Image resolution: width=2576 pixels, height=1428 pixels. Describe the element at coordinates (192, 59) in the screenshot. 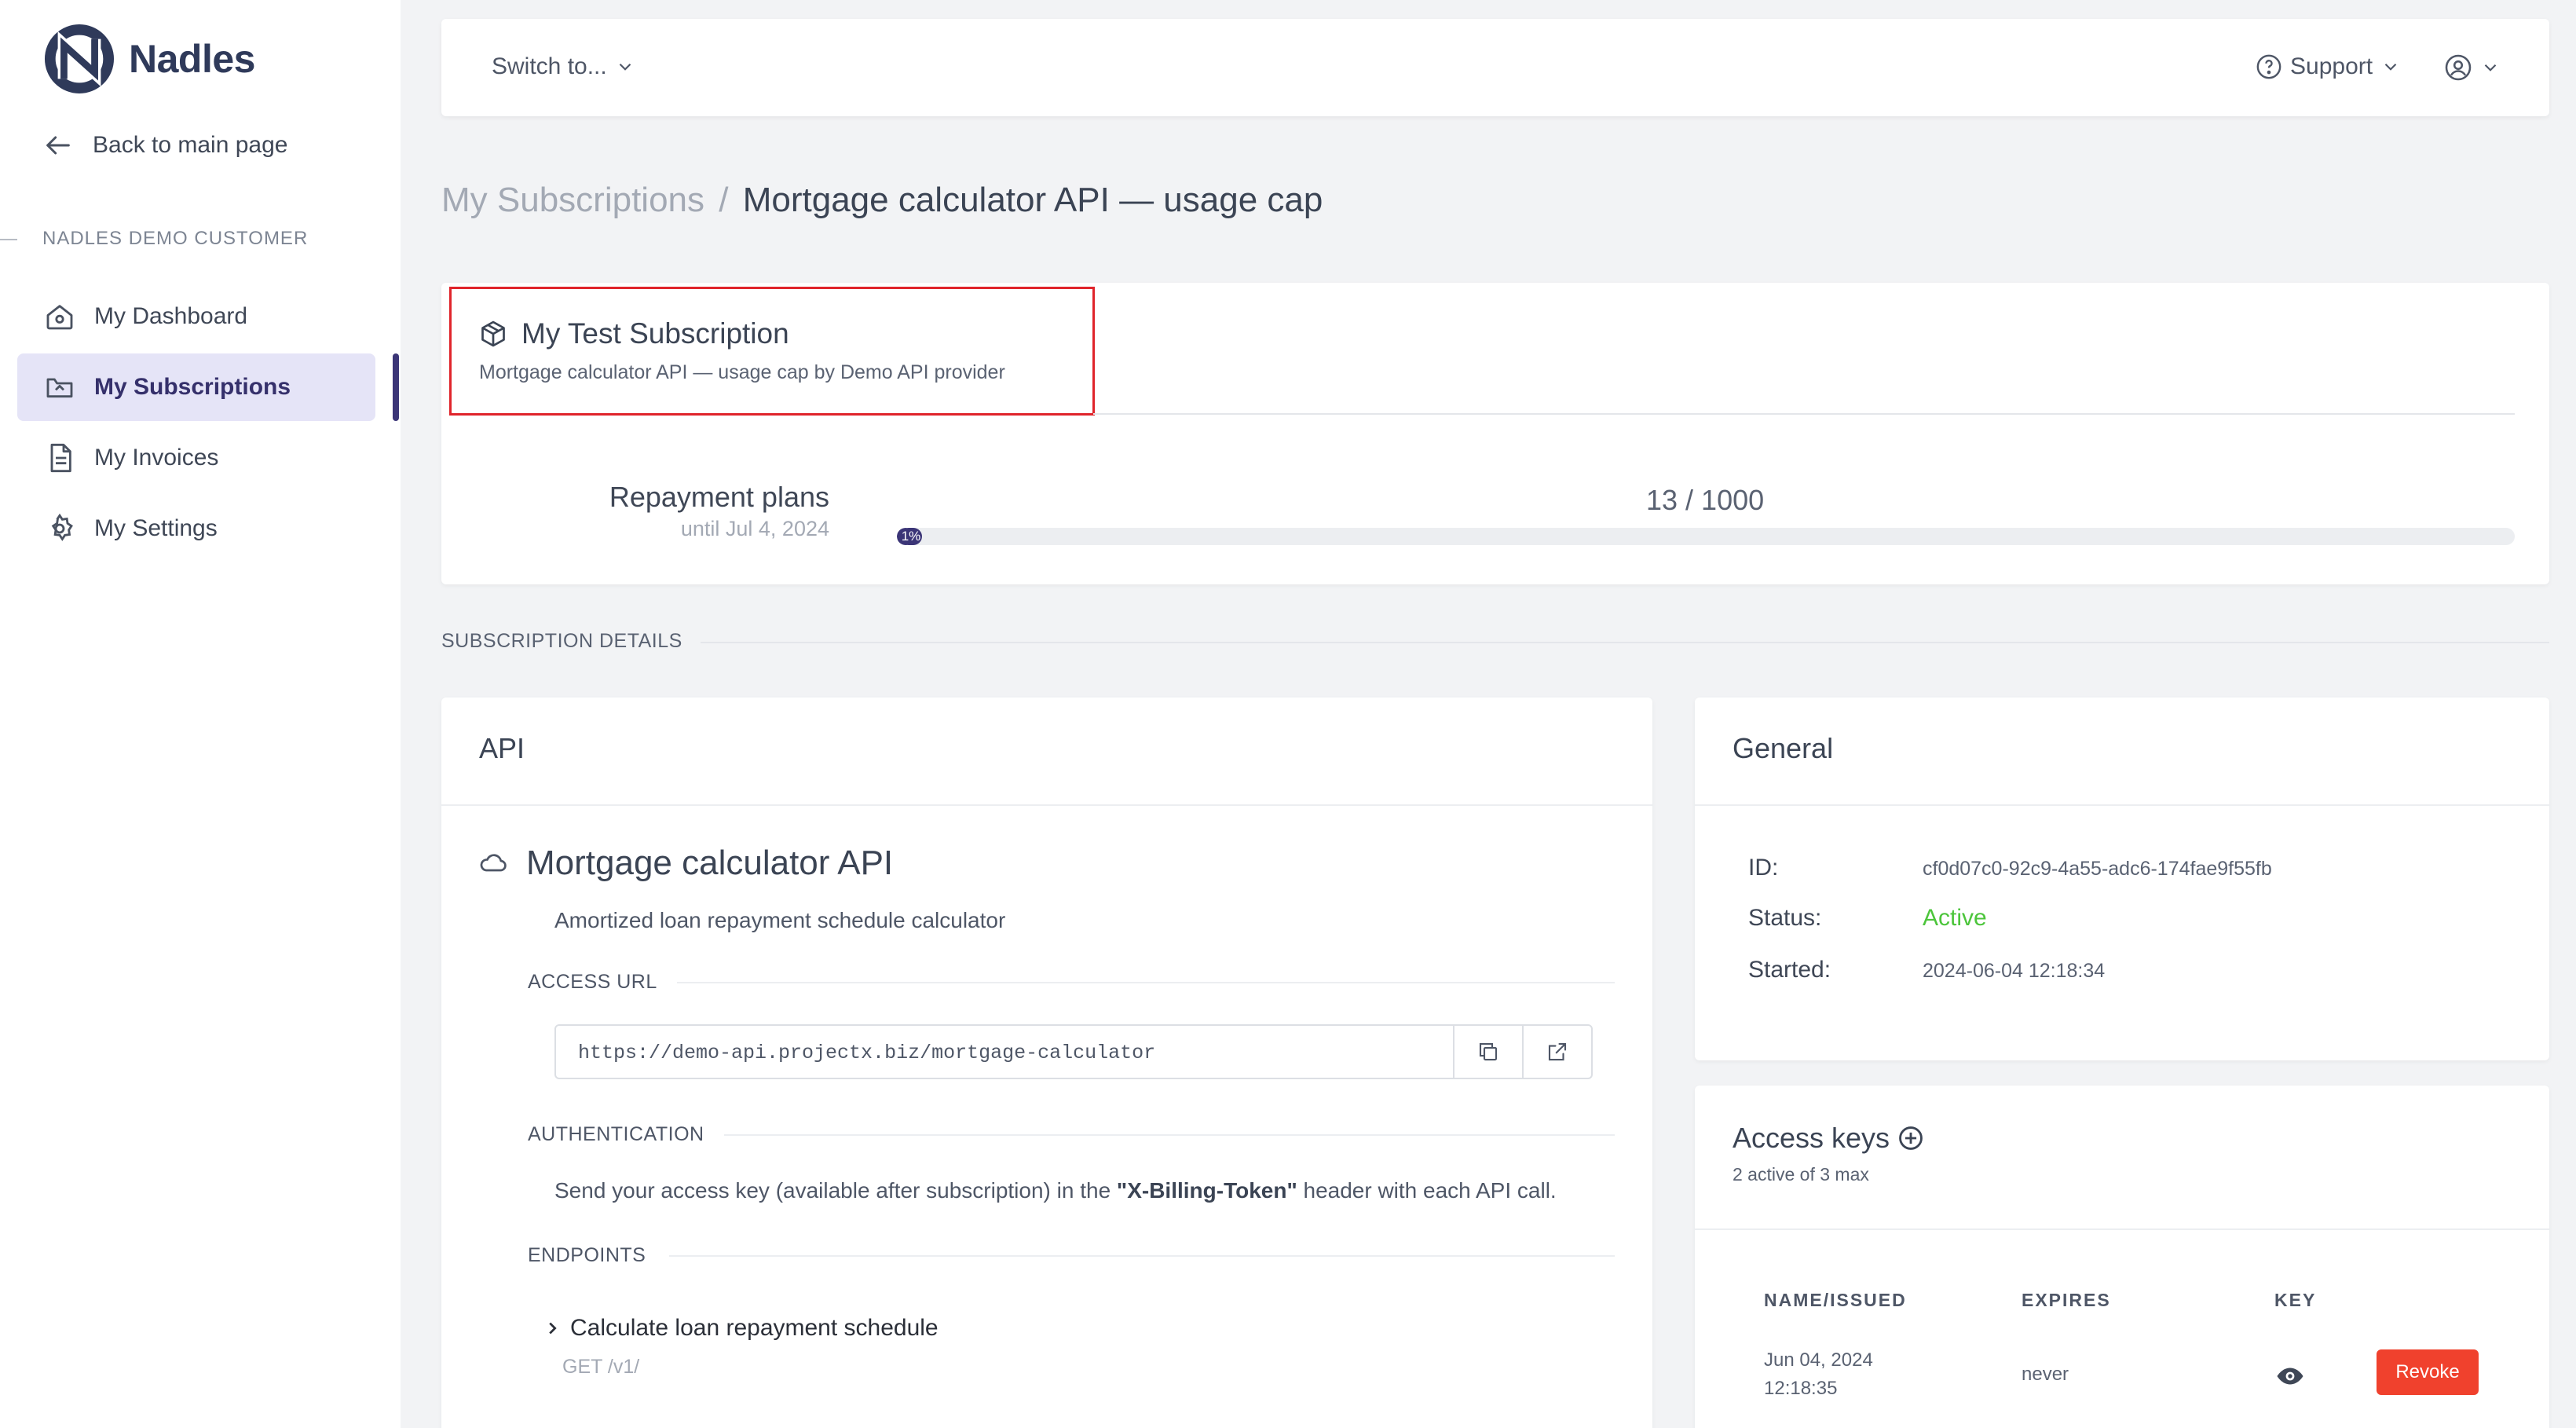

I see `brand-name: Nadles` at that location.